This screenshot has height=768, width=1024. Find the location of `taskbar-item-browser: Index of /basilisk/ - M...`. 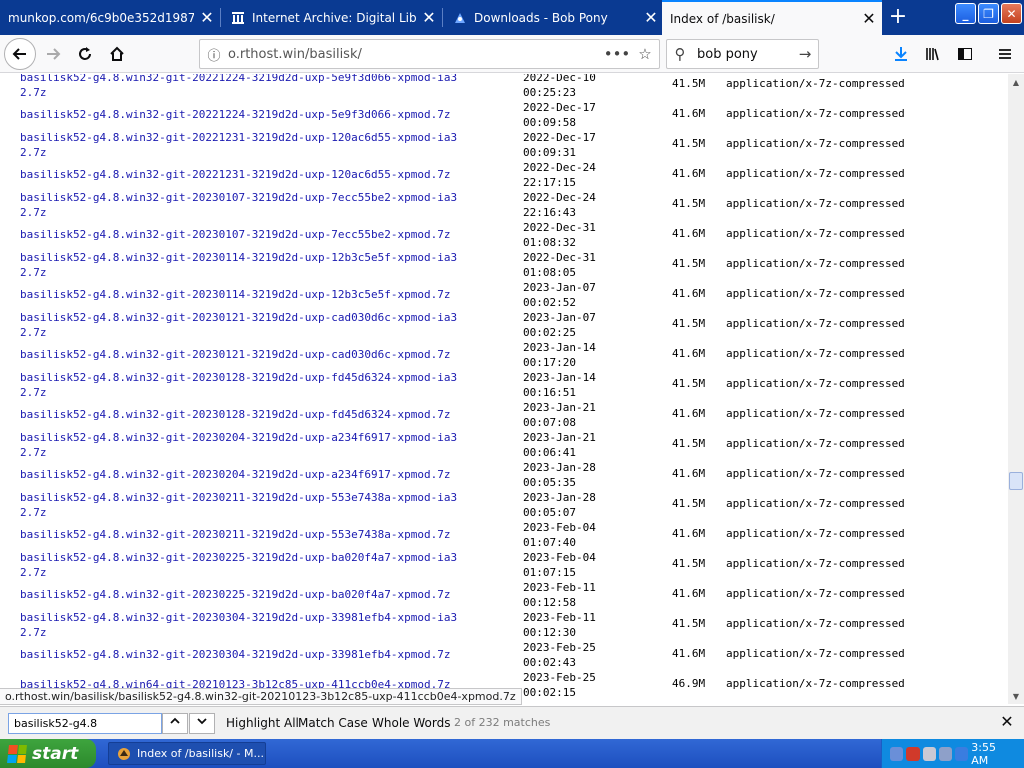

taskbar-item-browser: Index of /basilisk/ - M... is located at coordinates (187, 753).